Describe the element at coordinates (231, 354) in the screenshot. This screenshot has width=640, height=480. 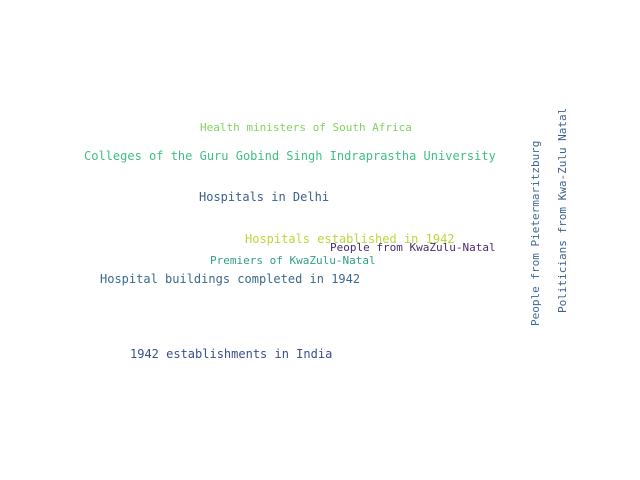
I see `word-1942-establishments-india: 1942 establishments in India` at that location.